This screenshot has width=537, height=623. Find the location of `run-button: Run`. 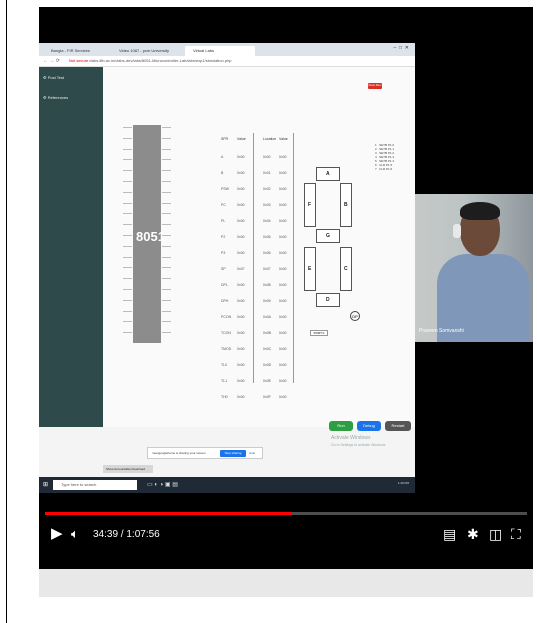

run-button: Run is located at coordinates (341, 426).